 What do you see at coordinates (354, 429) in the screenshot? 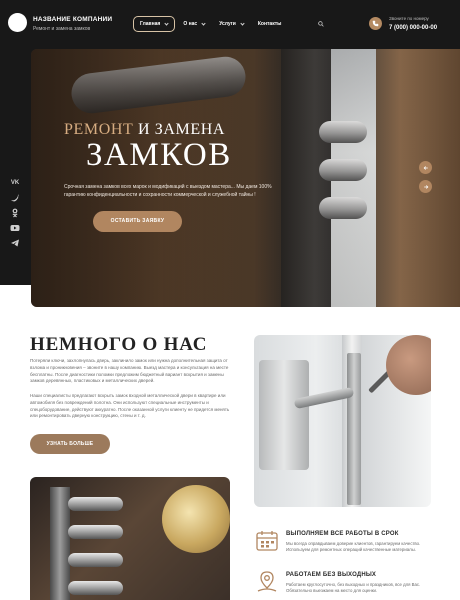
I see `lock-faceplate-graphic` at bounding box center [354, 429].